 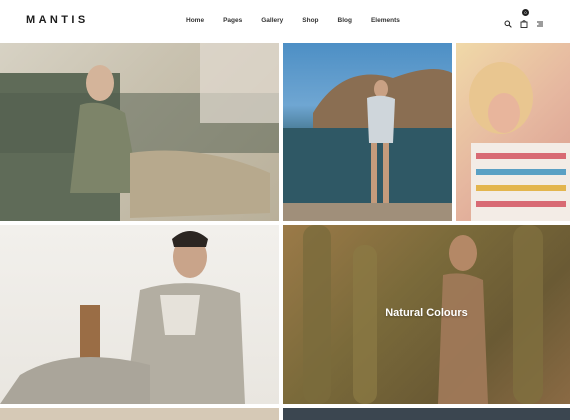 What do you see at coordinates (508, 21) in the screenshot?
I see `search-icon` at bounding box center [508, 21].